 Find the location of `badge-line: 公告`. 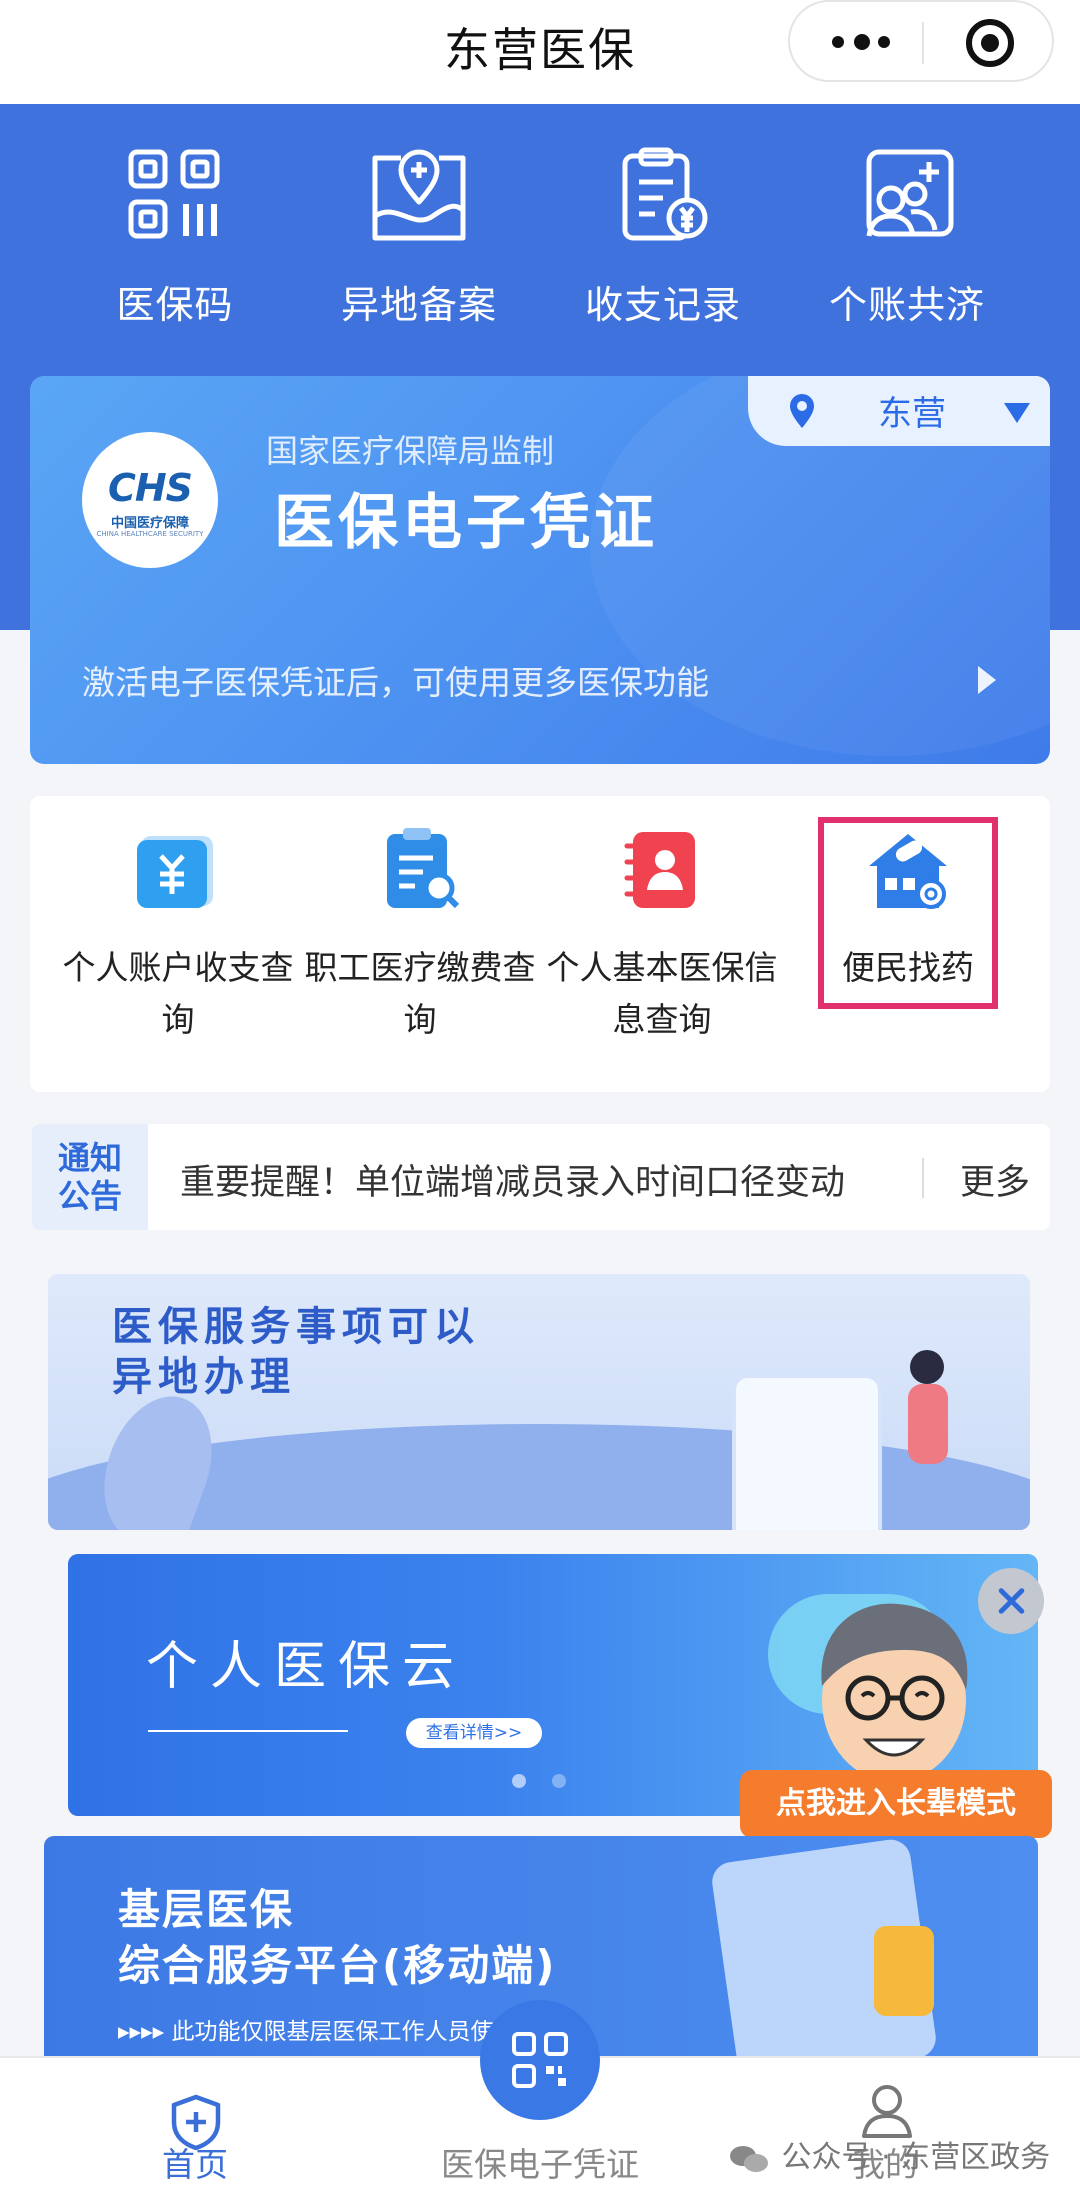

badge-line: 公告 is located at coordinates (89, 1196).